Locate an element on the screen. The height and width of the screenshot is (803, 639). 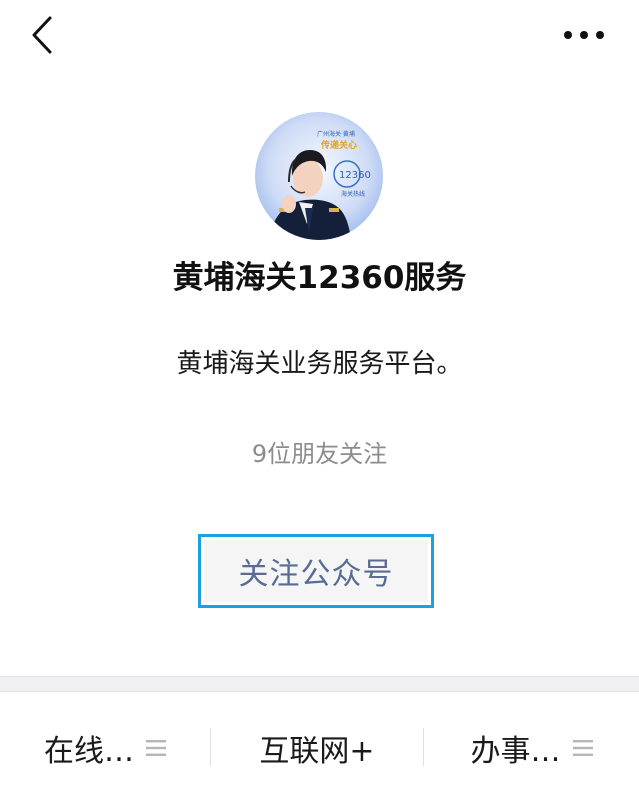
svg-text: 广州海关·黄埔 is located at coordinates (336, 134).